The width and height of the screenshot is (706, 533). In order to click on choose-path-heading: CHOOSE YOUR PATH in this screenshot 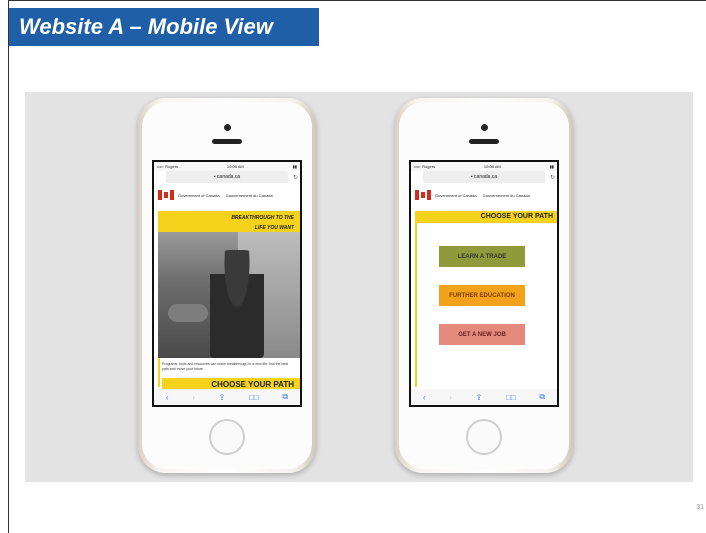, I will do `click(486, 217)`.